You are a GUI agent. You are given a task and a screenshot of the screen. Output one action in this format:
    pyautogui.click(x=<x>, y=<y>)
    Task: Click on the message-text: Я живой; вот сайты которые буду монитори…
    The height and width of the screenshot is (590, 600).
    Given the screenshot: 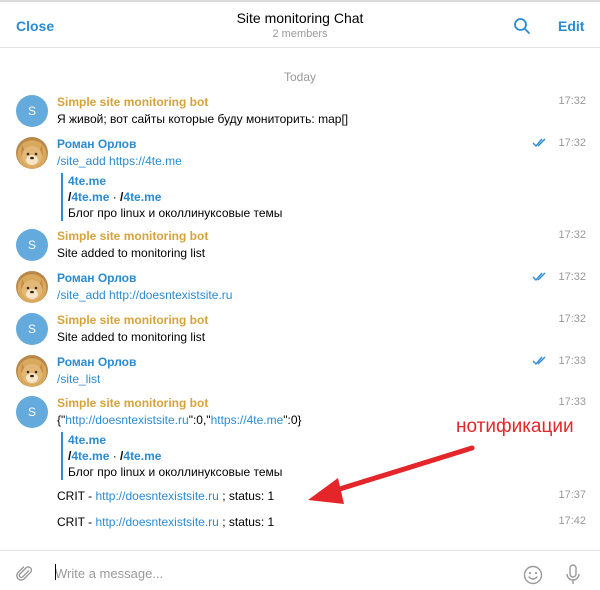 What is the action you would take?
    pyautogui.click(x=203, y=119)
    